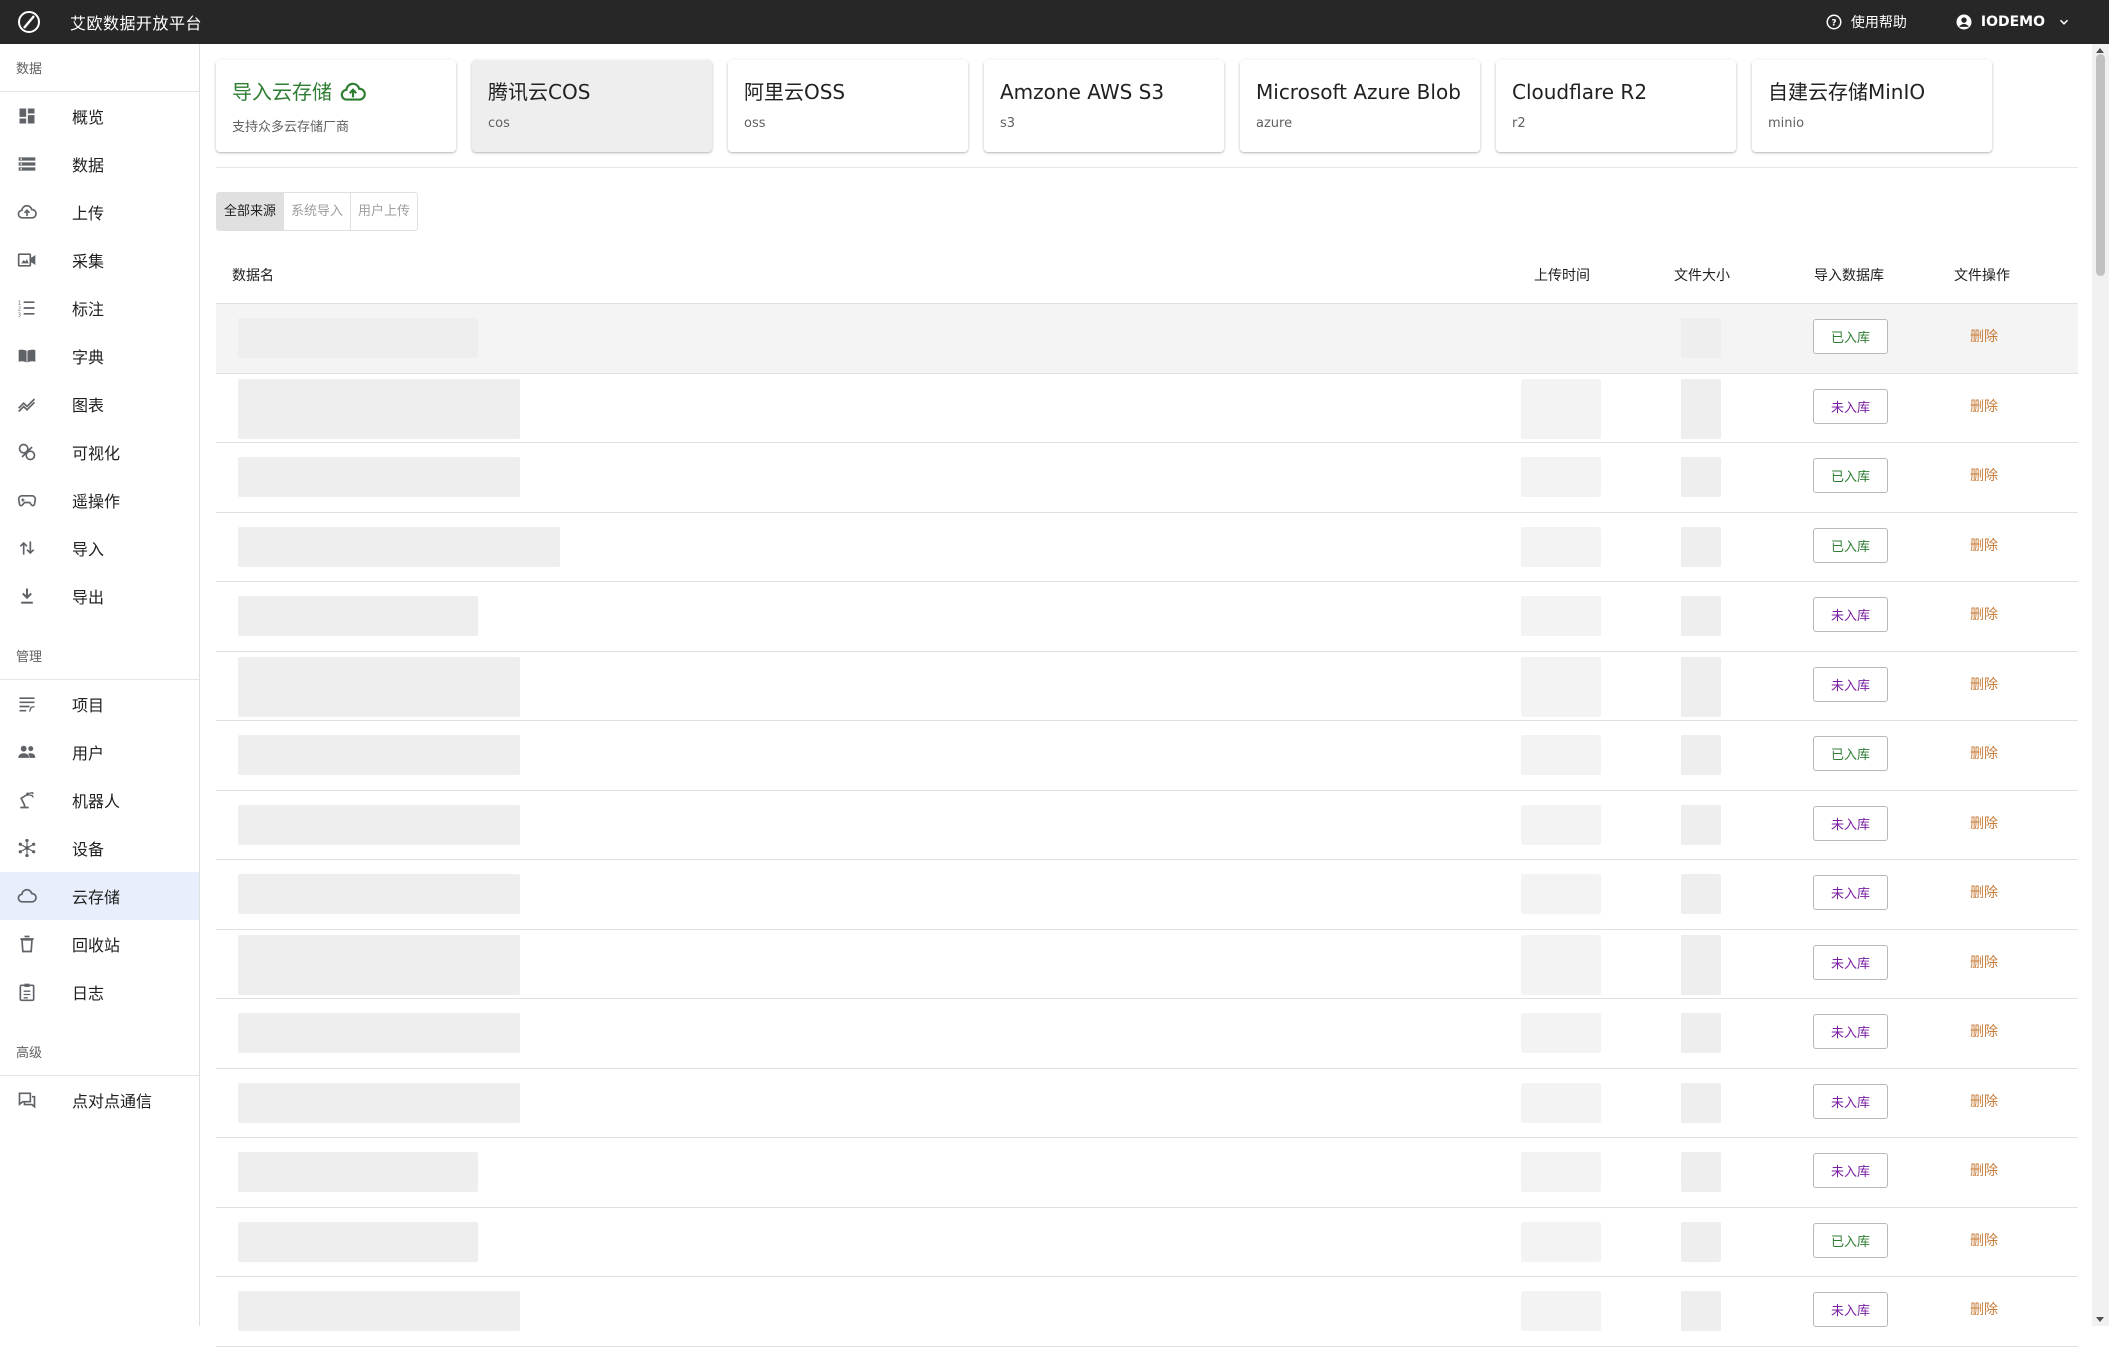 The image size is (2109, 1347). I want to click on provider-title: Amzone AWS S3, so click(1082, 92).